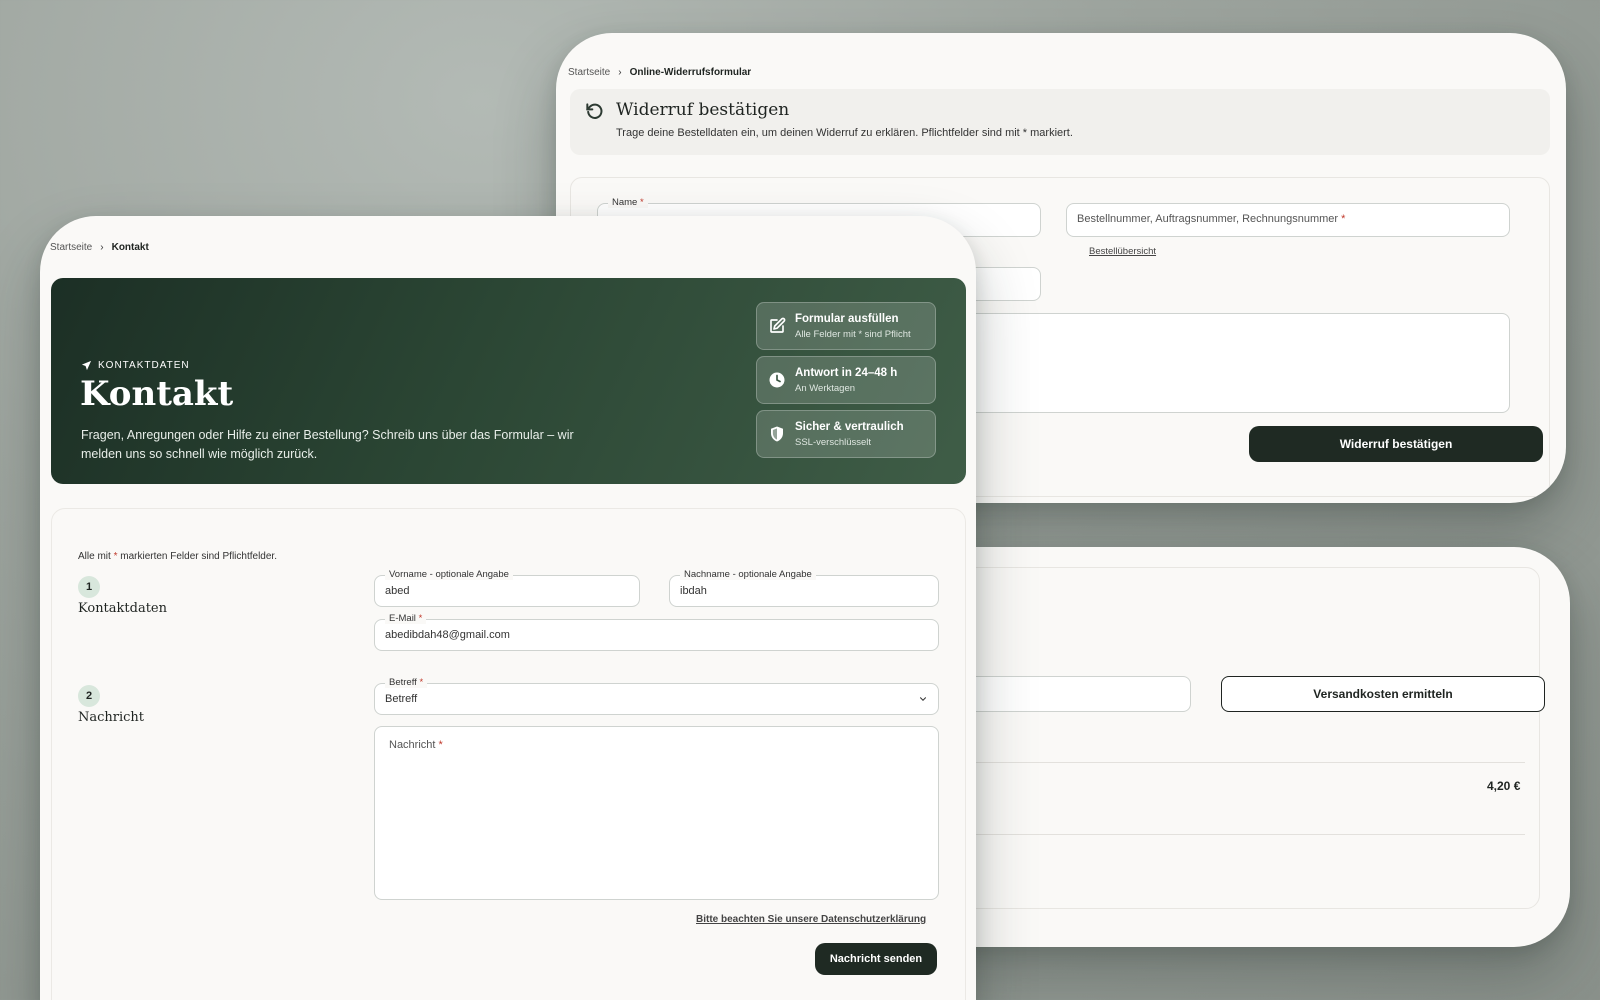  What do you see at coordinates (778, 325) in the screenshot?
I see `edit-icon` at bounding box center [778, 325].